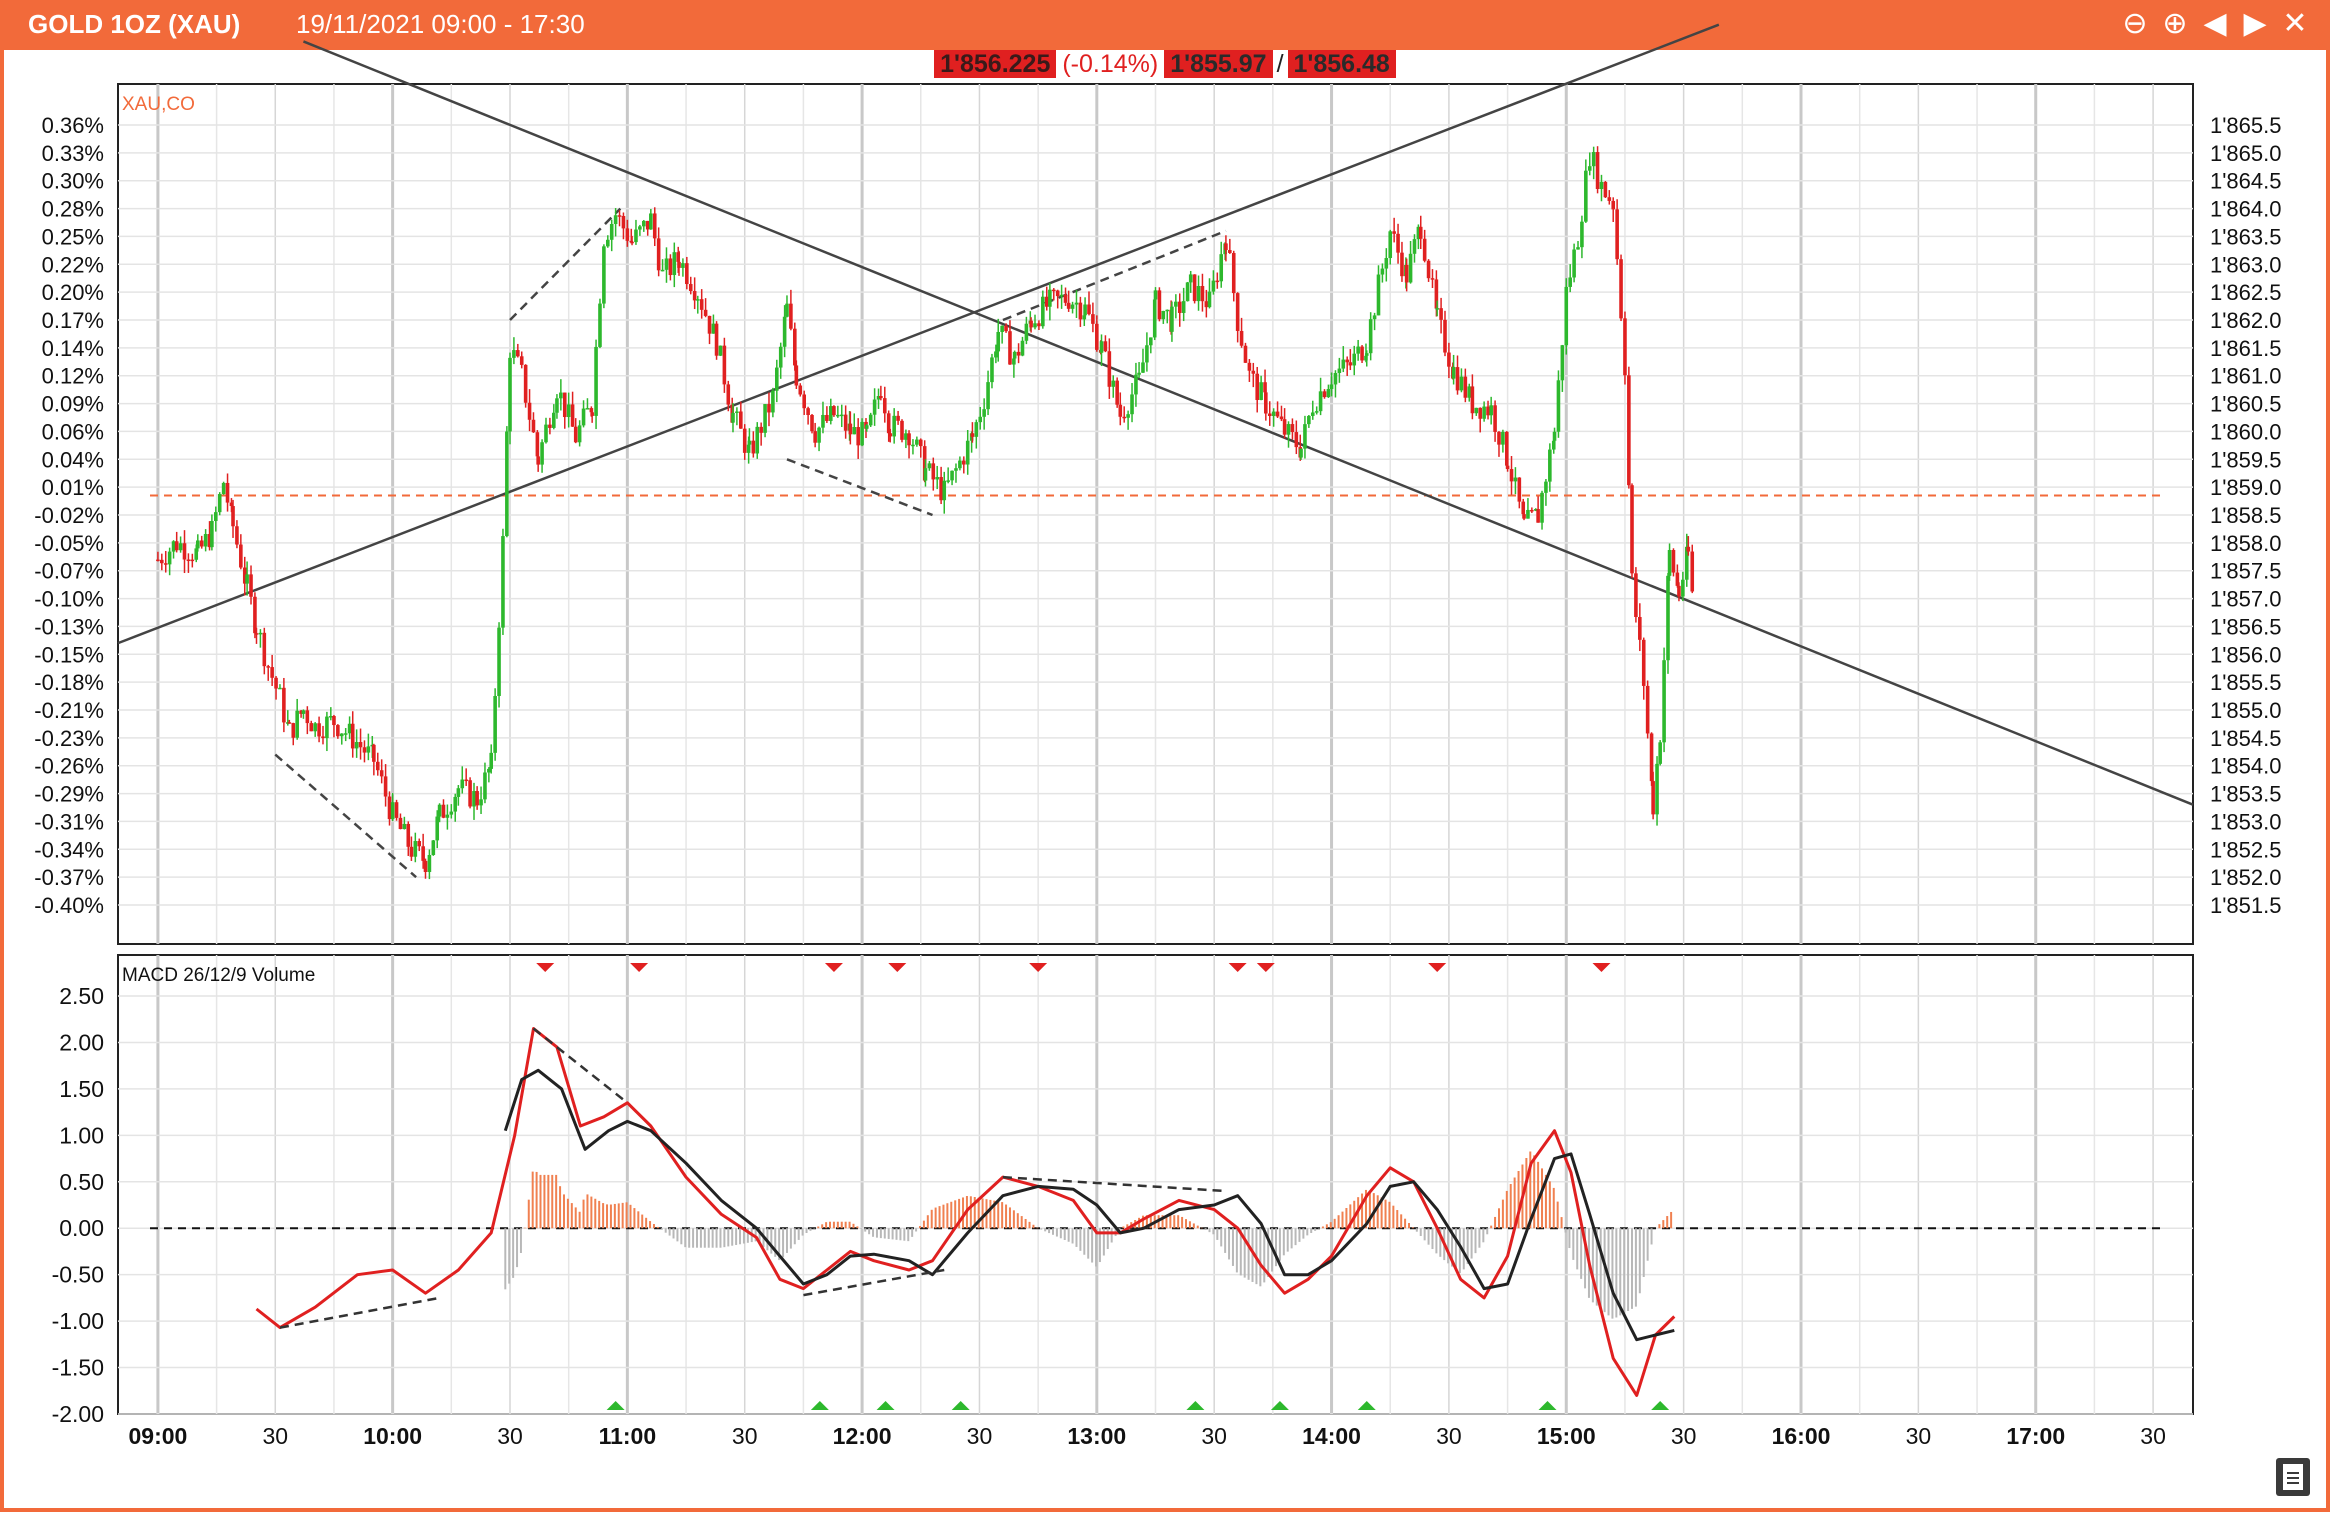 Image resolution: width=2330 pixels, height=1518 pixels. I want to click on price-axis-tick: 1'852.0, so click(2246, 877).